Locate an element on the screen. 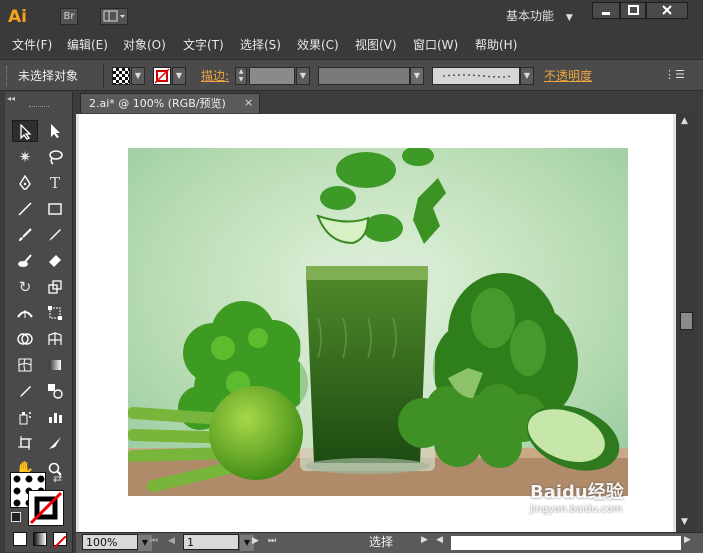 The width and height of the screenshot is (703, 553). scroll-down-icon: ▼ is located at coordinates (684, 522).